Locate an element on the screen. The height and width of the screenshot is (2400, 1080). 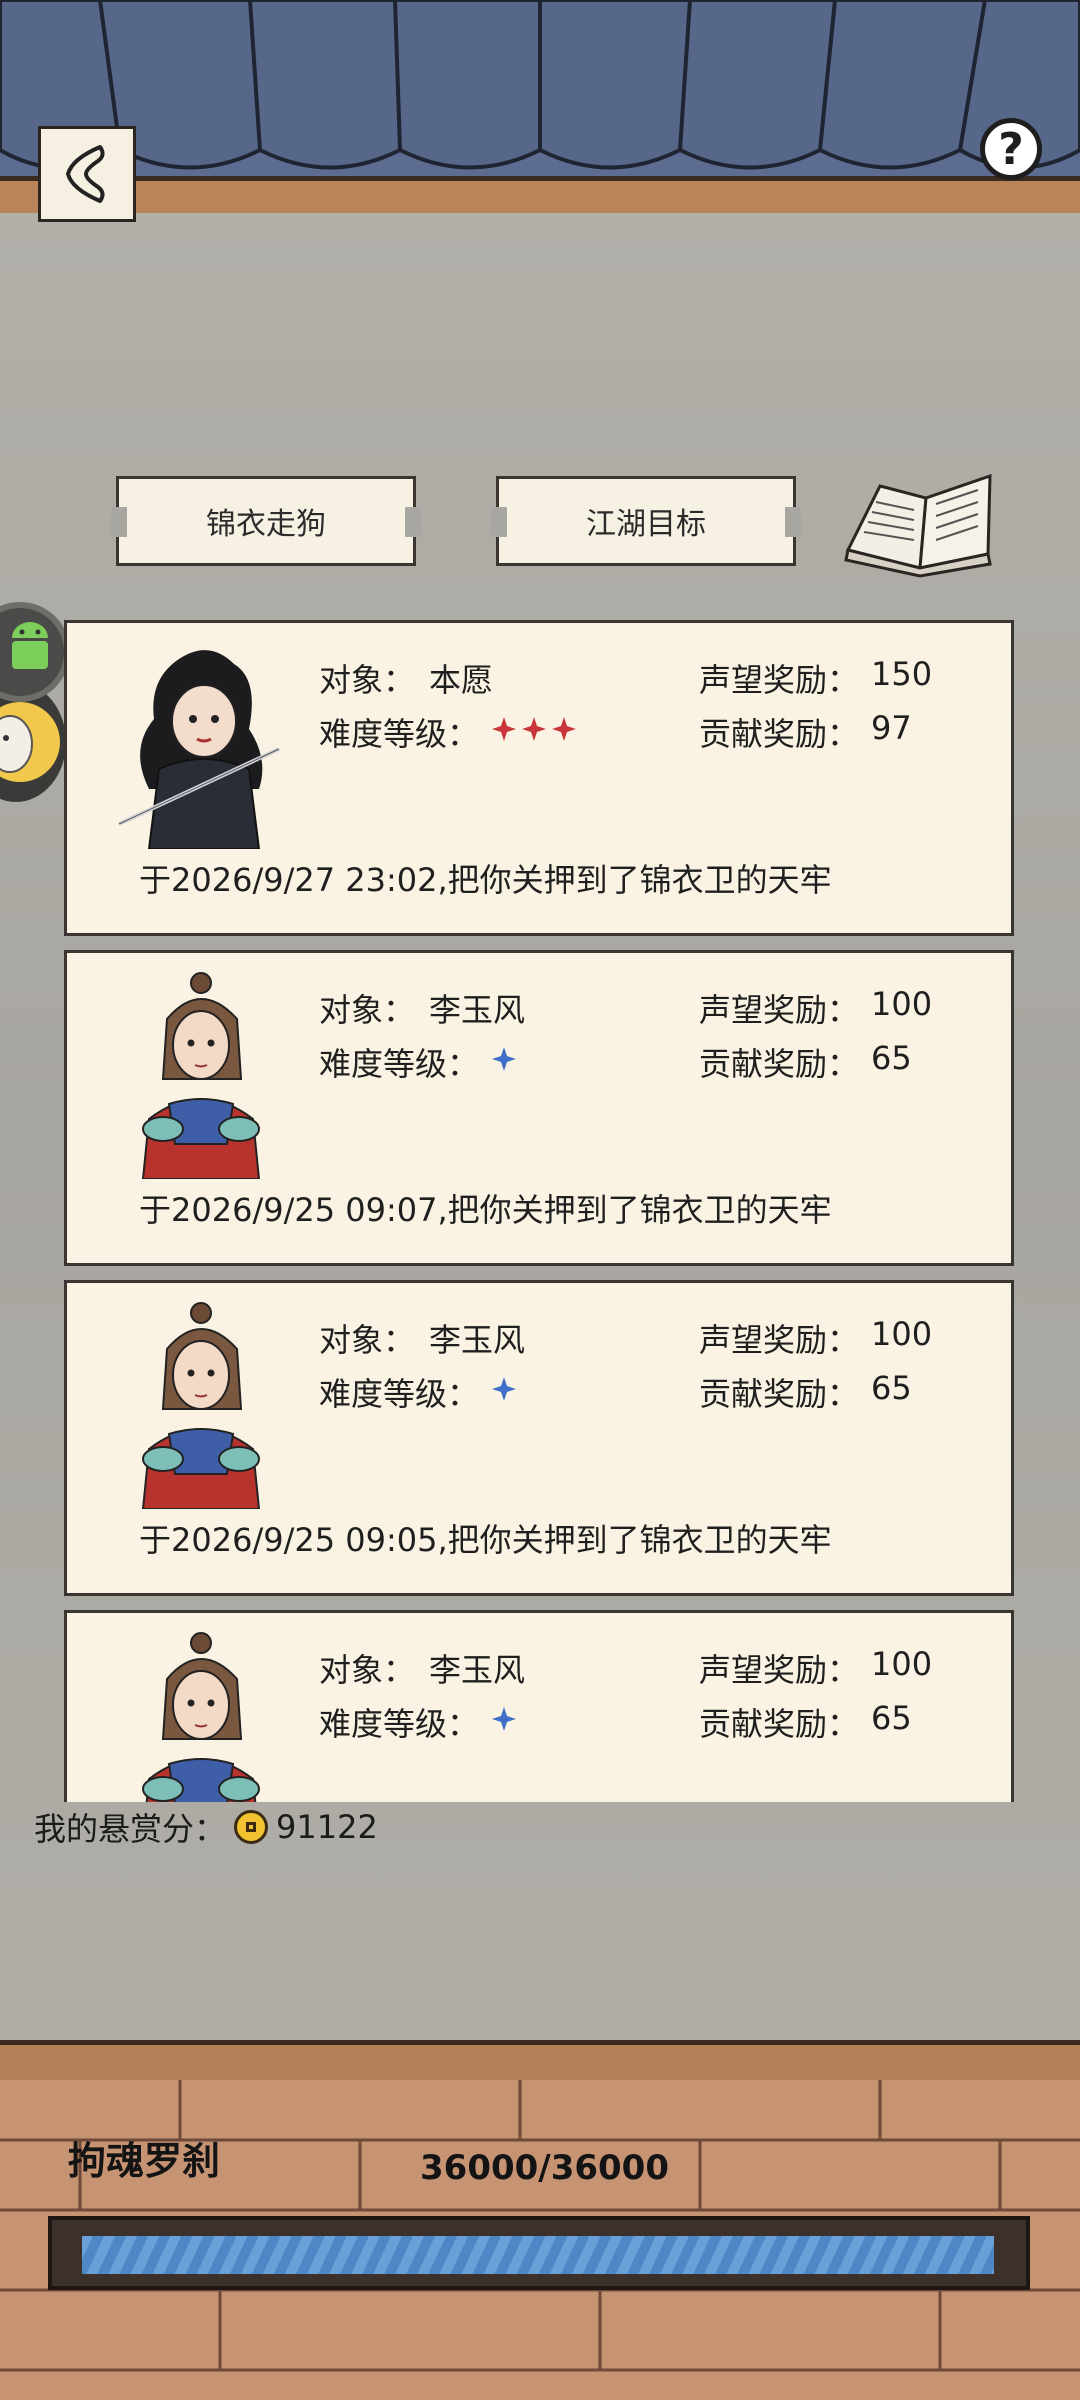
bounty-label: 我的悬赏分： is located at coordinates (130, 1829).